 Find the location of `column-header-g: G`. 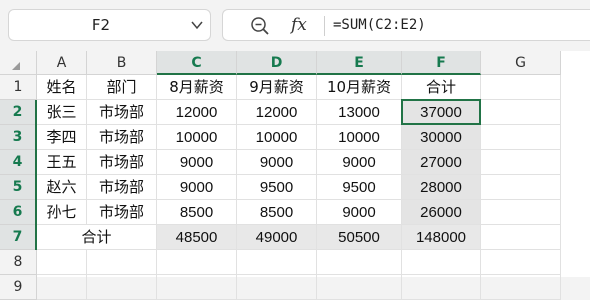

column-header-g: G is located at coordinates (521, 63).